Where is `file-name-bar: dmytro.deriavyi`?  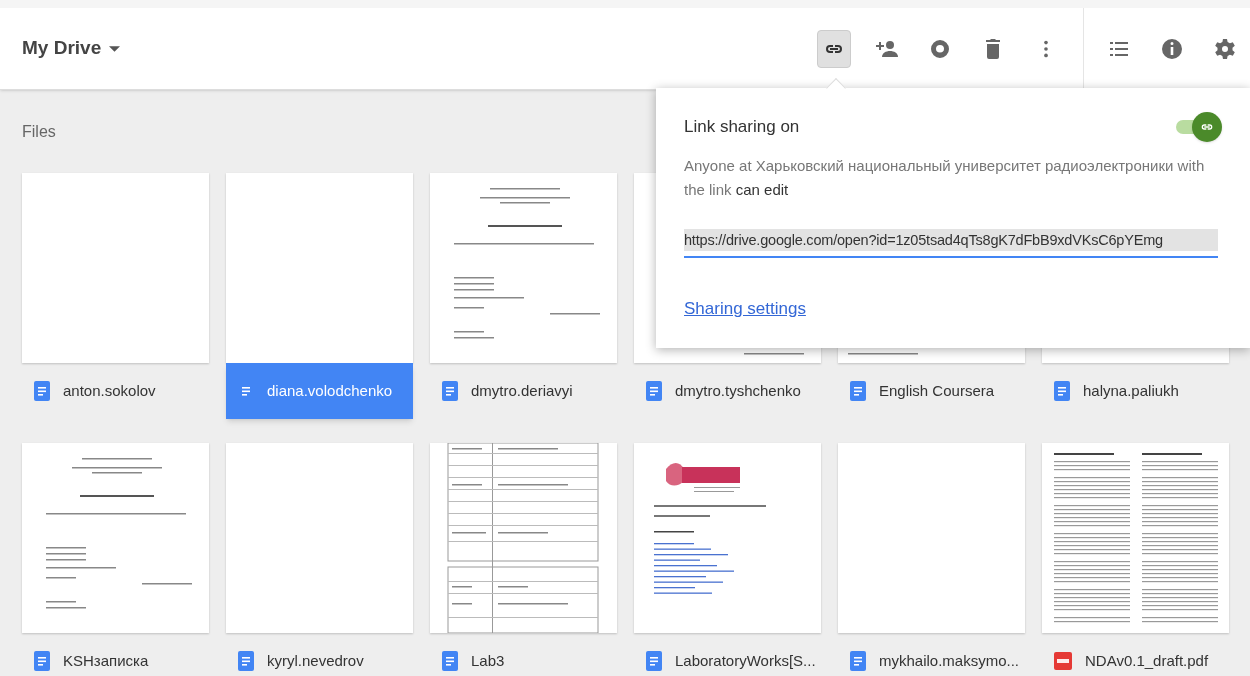 file-name-bar: dmytro.deriavyi is located at coordinates (523, 391).